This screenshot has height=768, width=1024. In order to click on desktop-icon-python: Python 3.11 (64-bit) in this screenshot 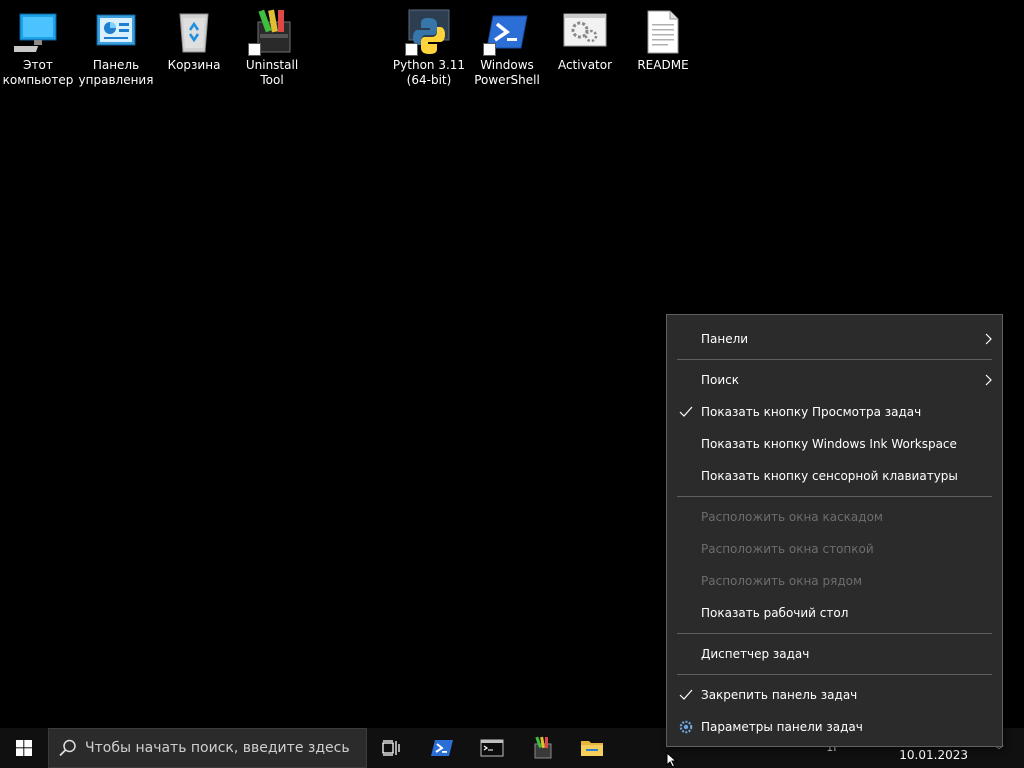, I will do `click(429, 48)`.